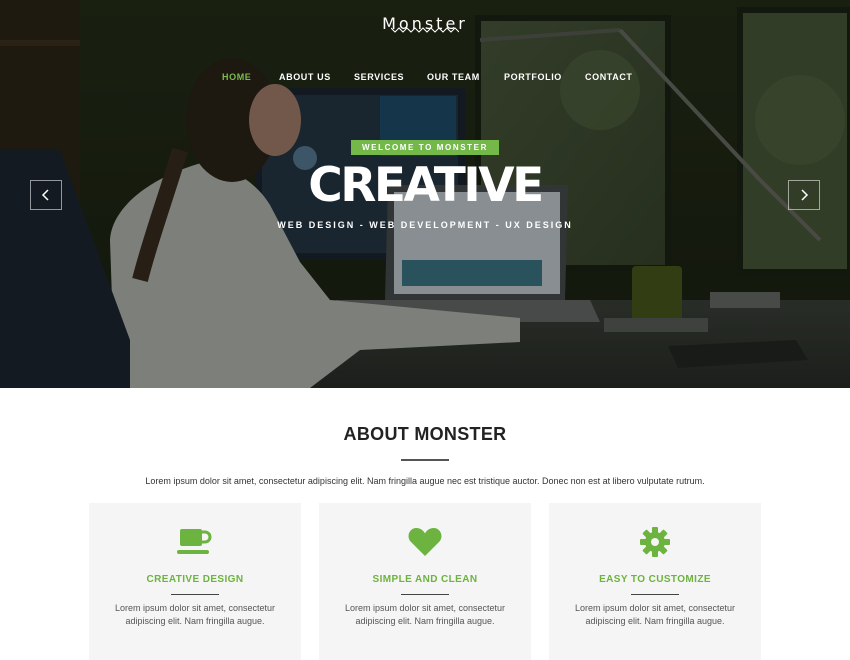  I want to click on hero-headline: CREATIVE, so click(426, 185).